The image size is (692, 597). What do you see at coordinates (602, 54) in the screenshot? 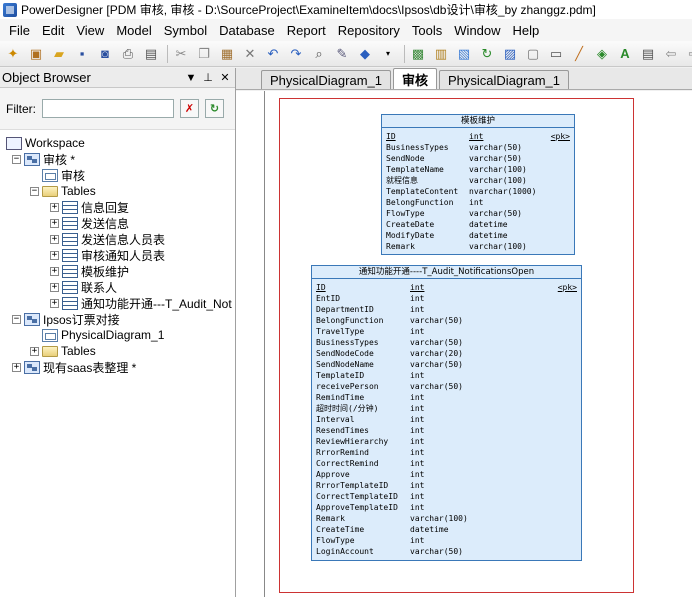
I see `fill-color-icon: ◈` at bounding box center [602, 54].